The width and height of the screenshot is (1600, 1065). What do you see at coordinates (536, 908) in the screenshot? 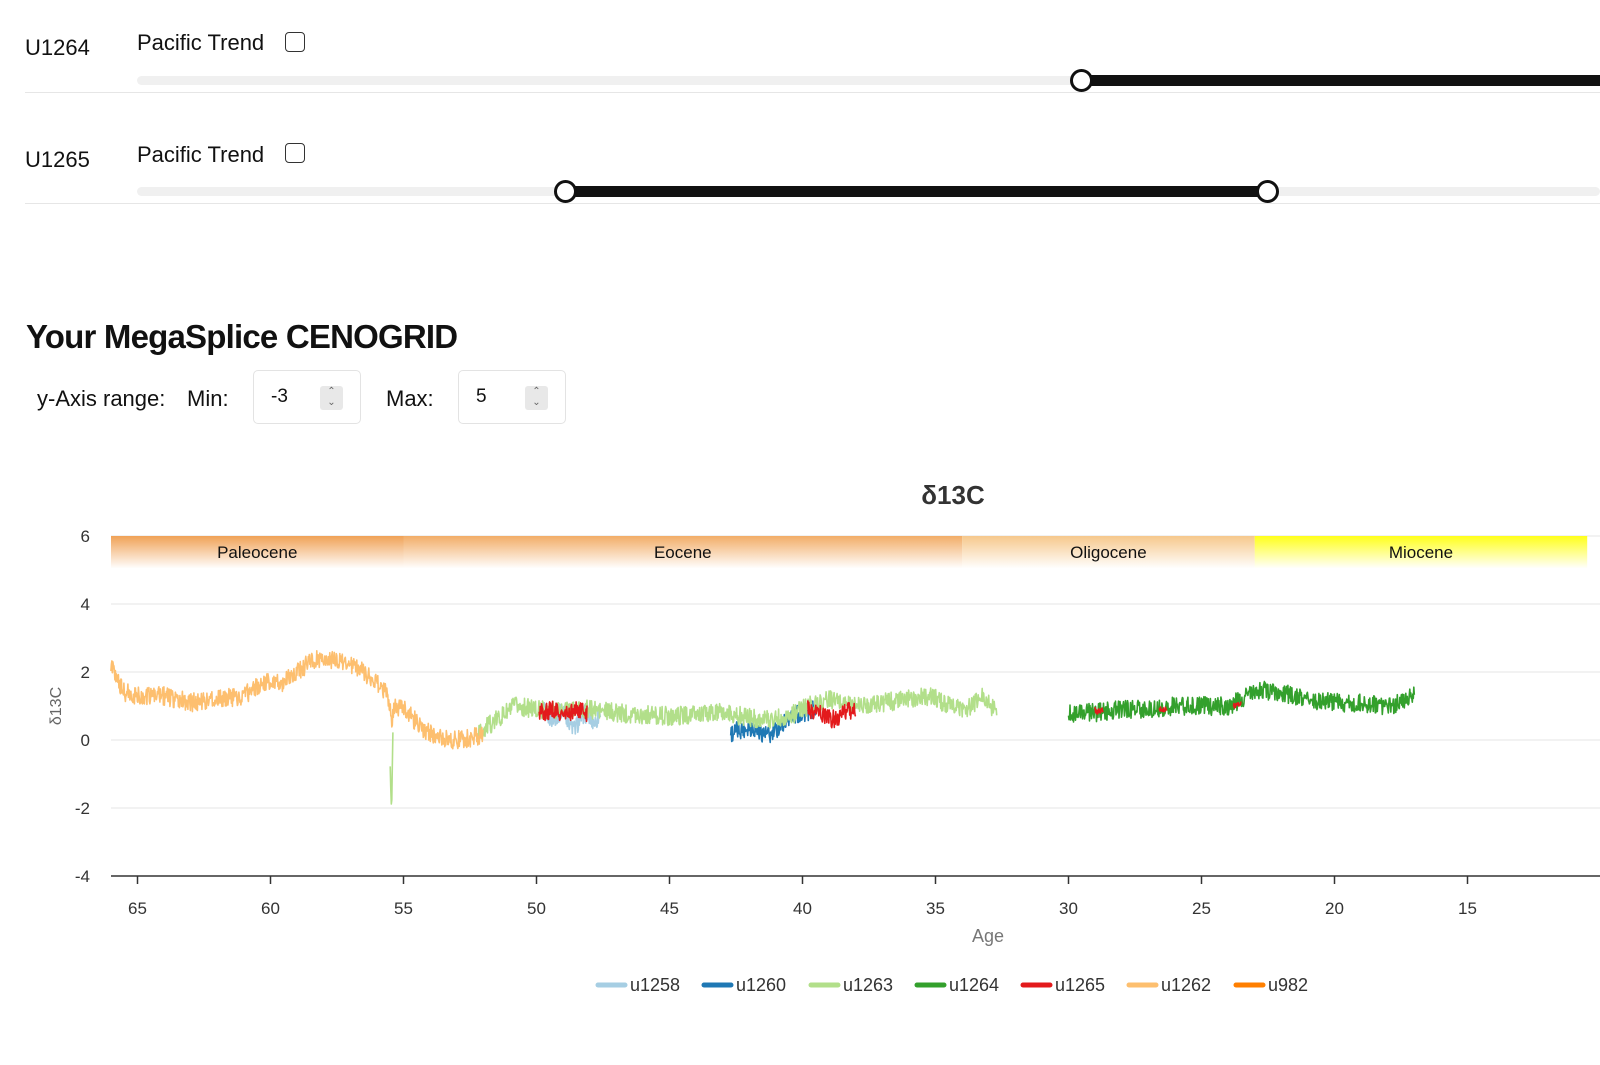
I see `x-tick-label: 50` at bounding box center [536, 908].